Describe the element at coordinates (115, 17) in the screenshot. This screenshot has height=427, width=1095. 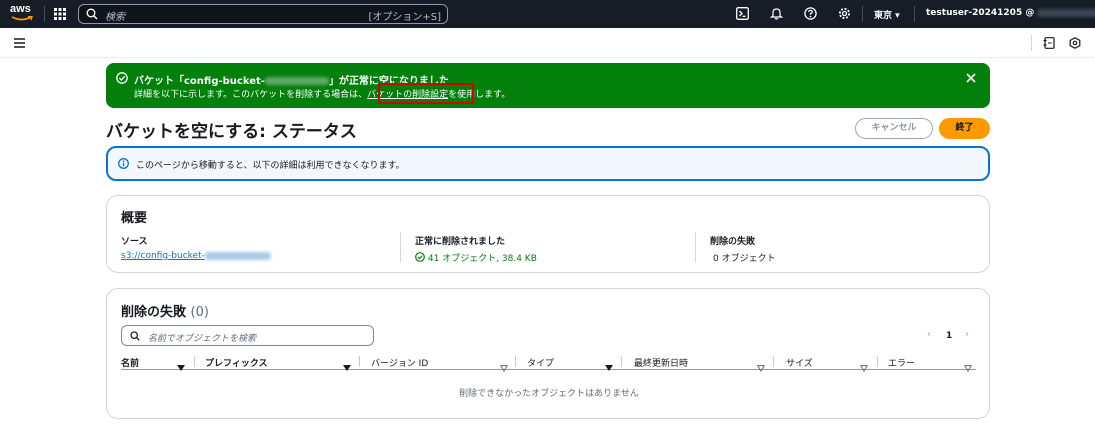
I see `search-placeholder: 検索` at that location.